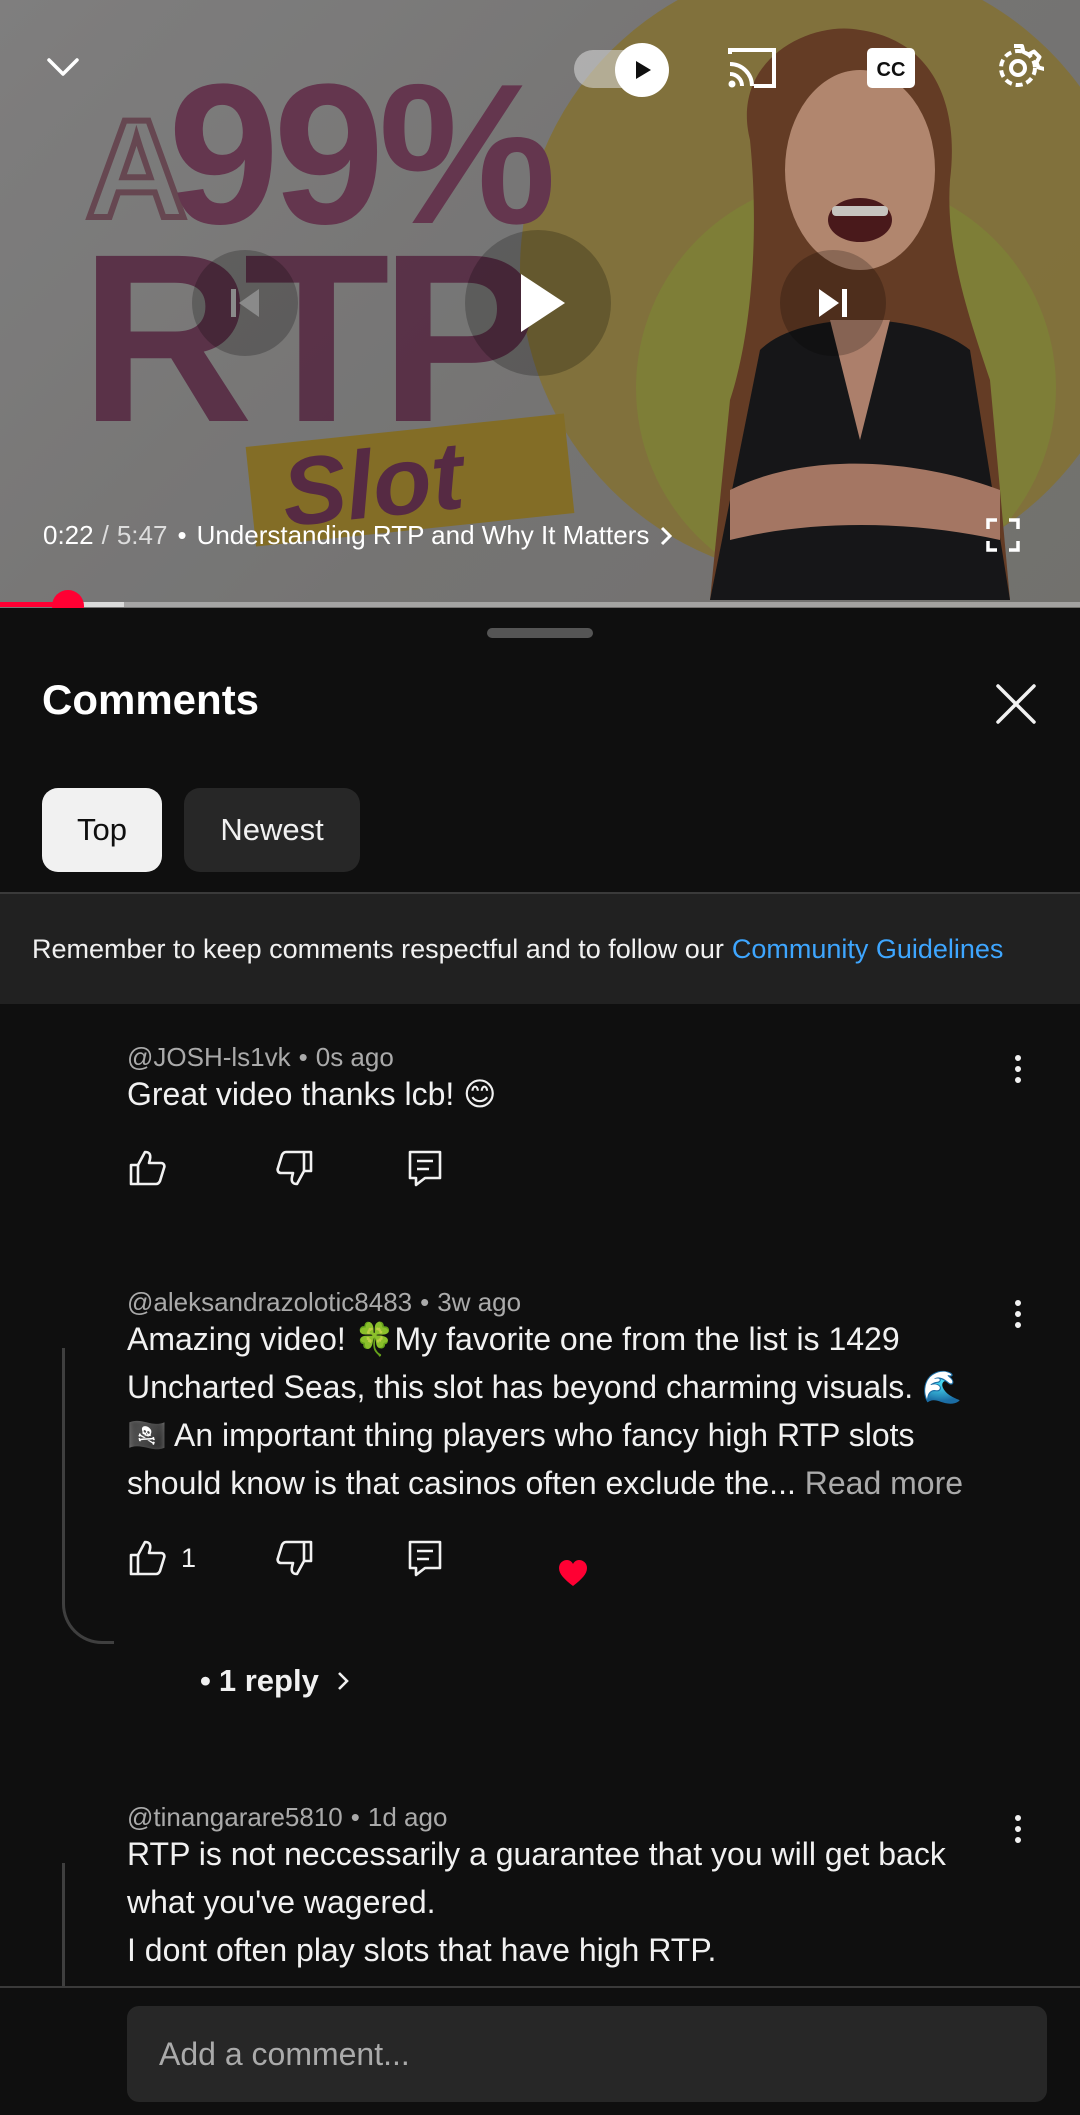 The image size is (1080, 2115). I want to click on fullscreen-icon, so click(1003, 535).